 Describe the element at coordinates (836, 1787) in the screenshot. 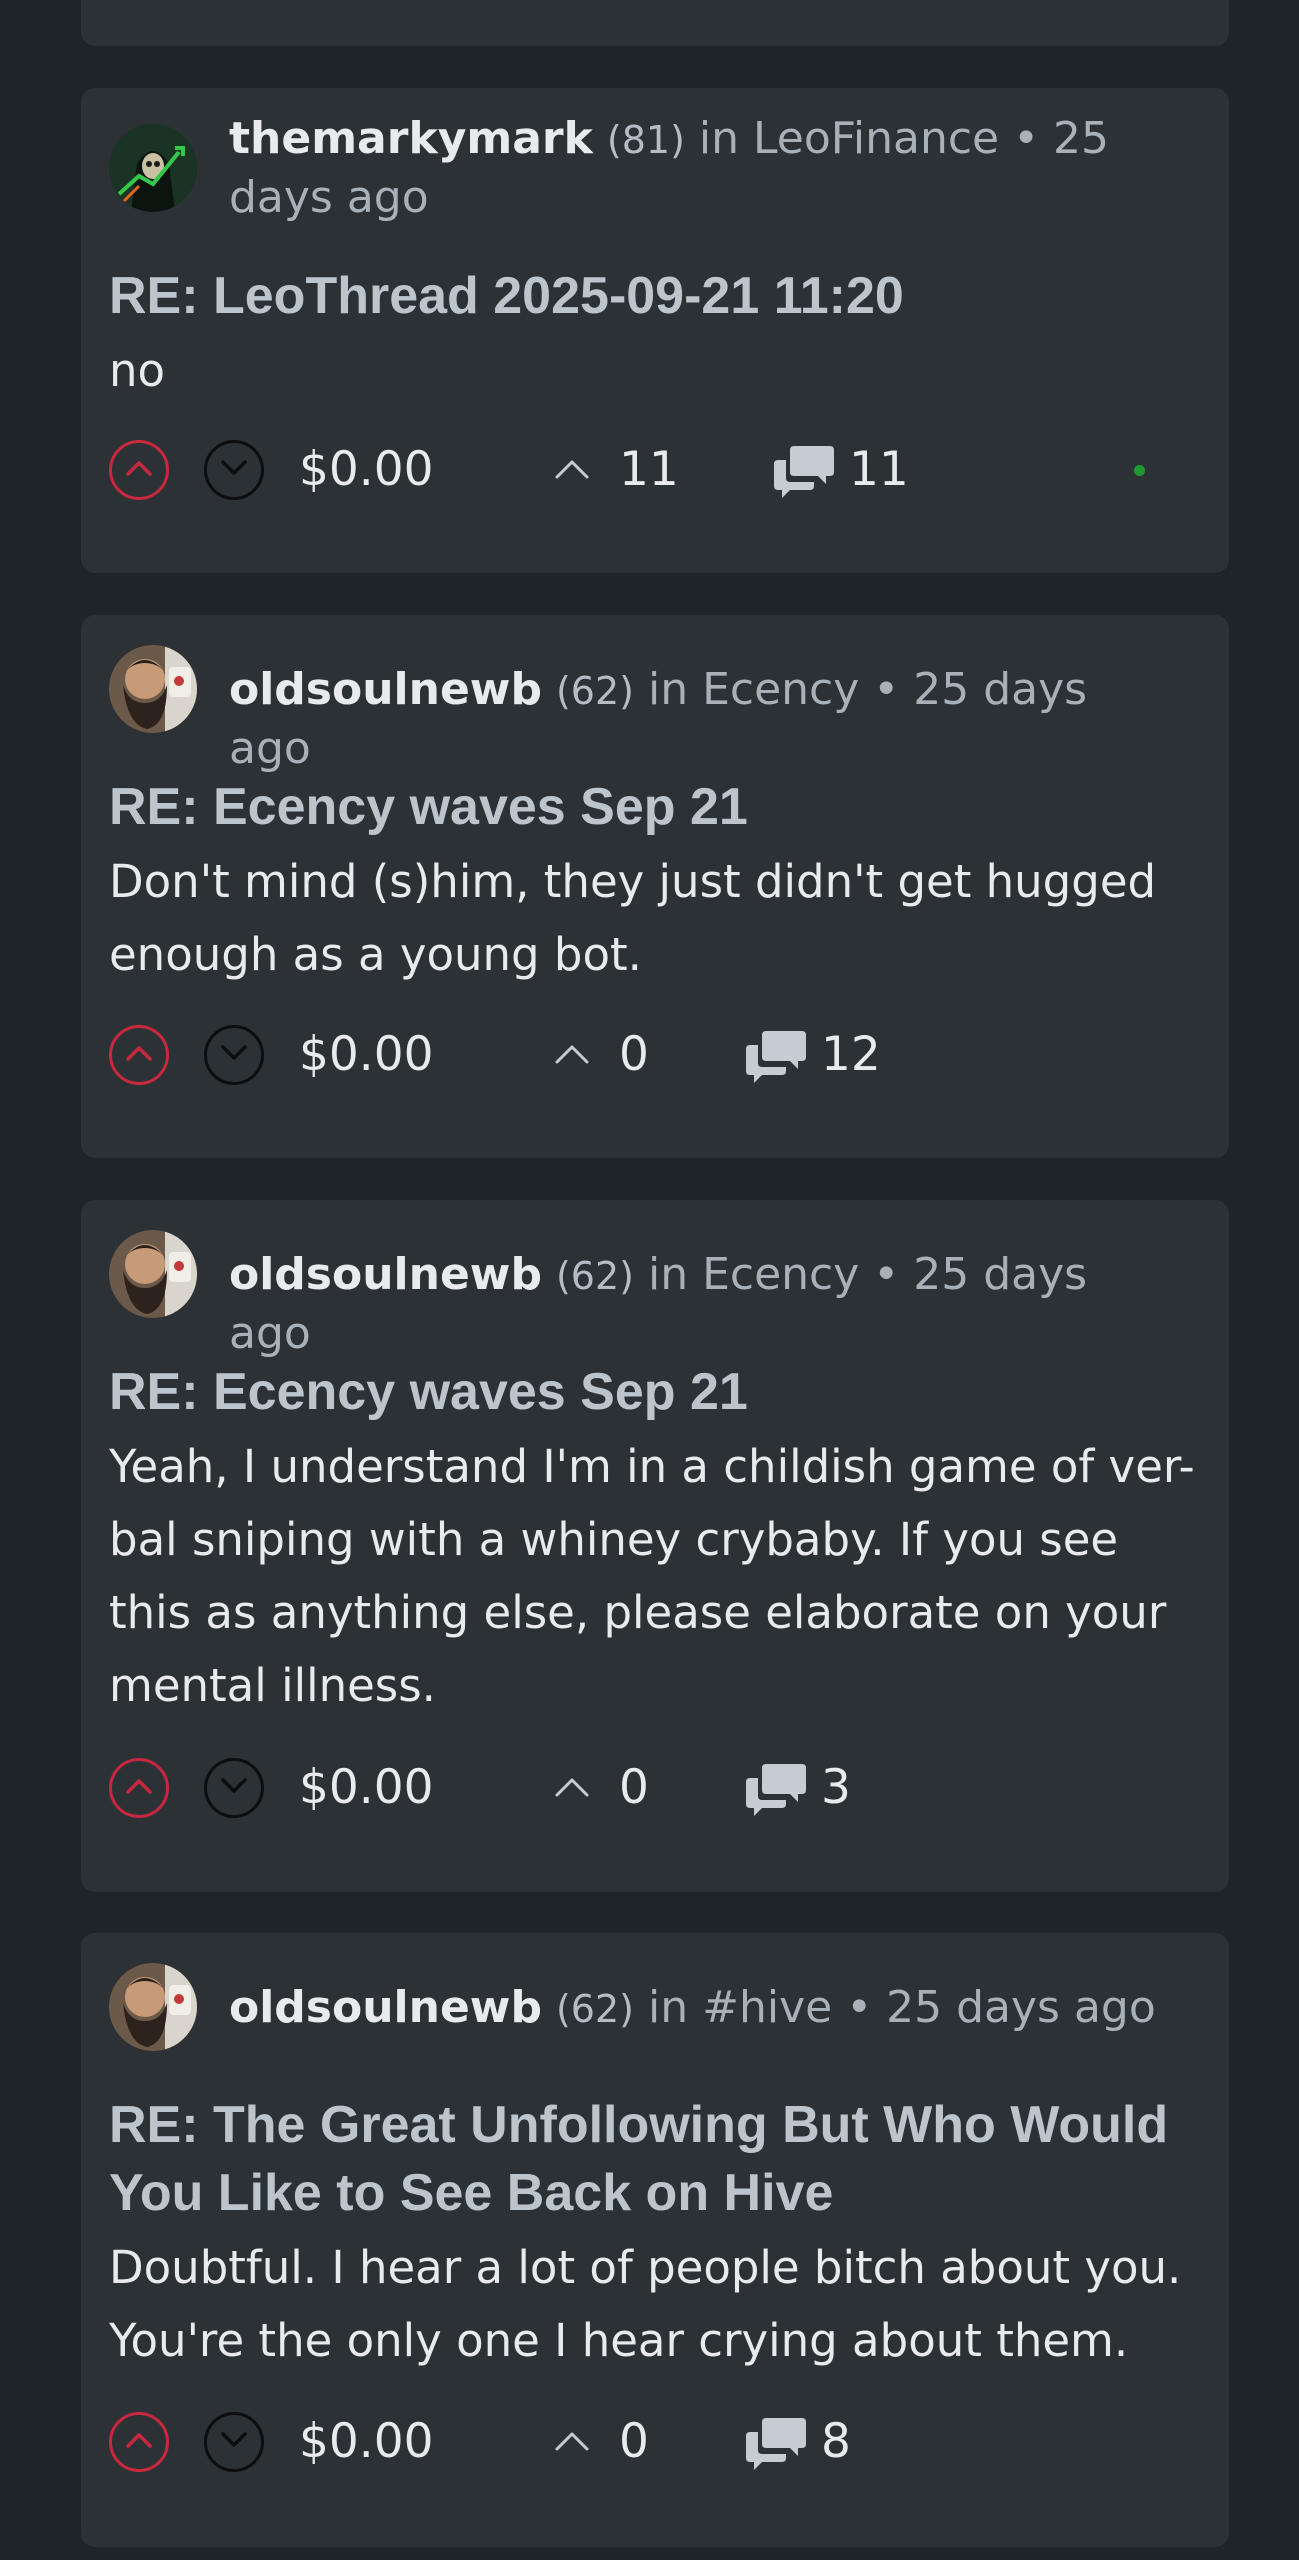

I see `comments-count: 3` at that location.